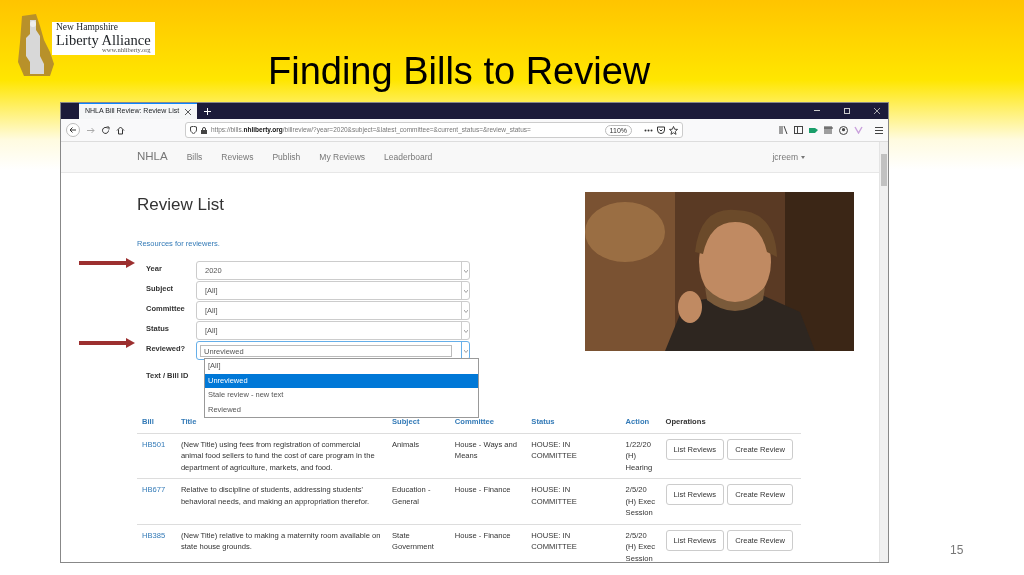 The width and height of the screenshot is (1024, 575). I want to click on lock-icon, so click(204, 130).